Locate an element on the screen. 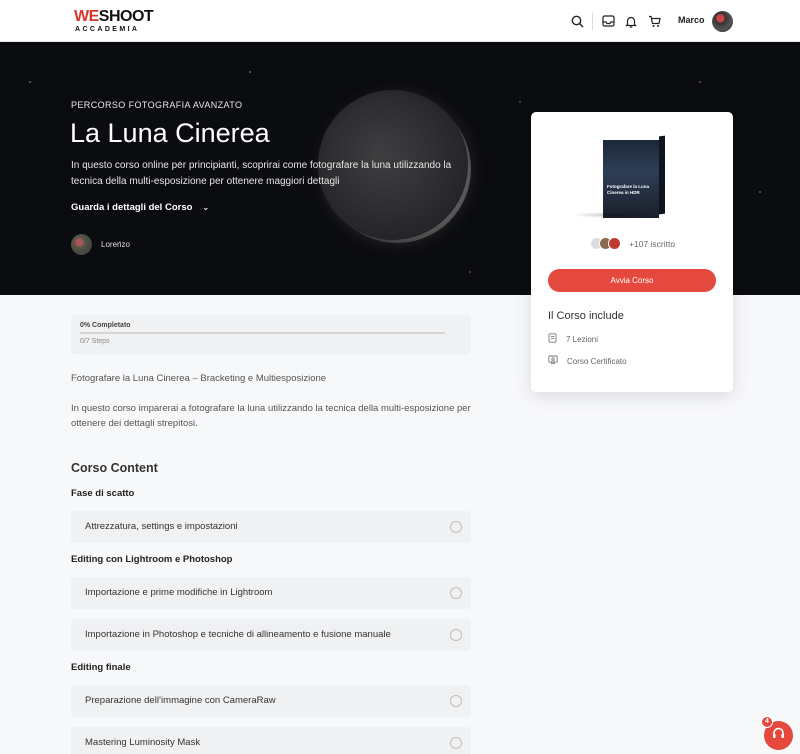 This screenshot has width=800, height=754. includes-certificate: Corso Certificato is located at coordinates (587, 361).